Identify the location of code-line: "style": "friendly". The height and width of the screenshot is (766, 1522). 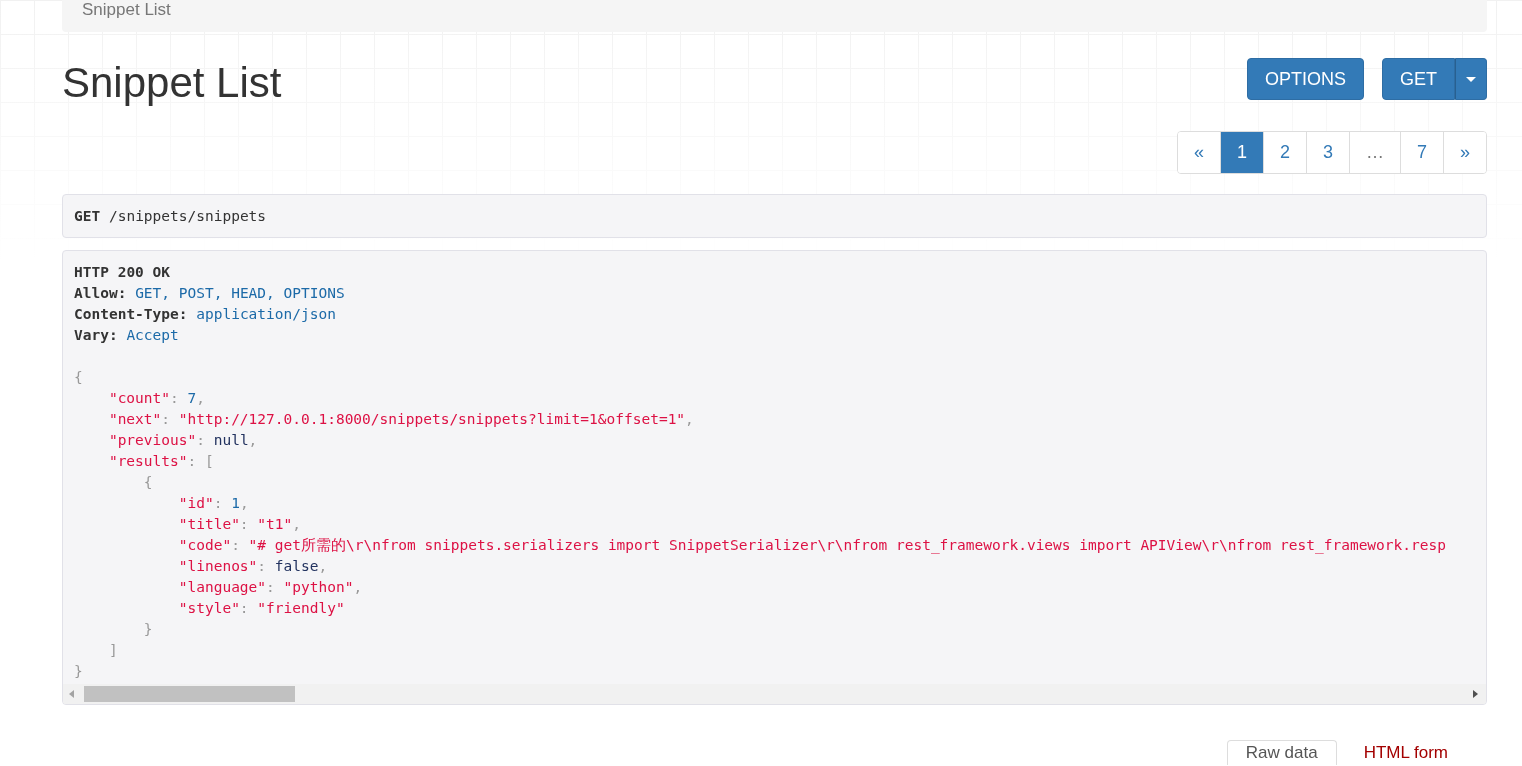
(261, 608).